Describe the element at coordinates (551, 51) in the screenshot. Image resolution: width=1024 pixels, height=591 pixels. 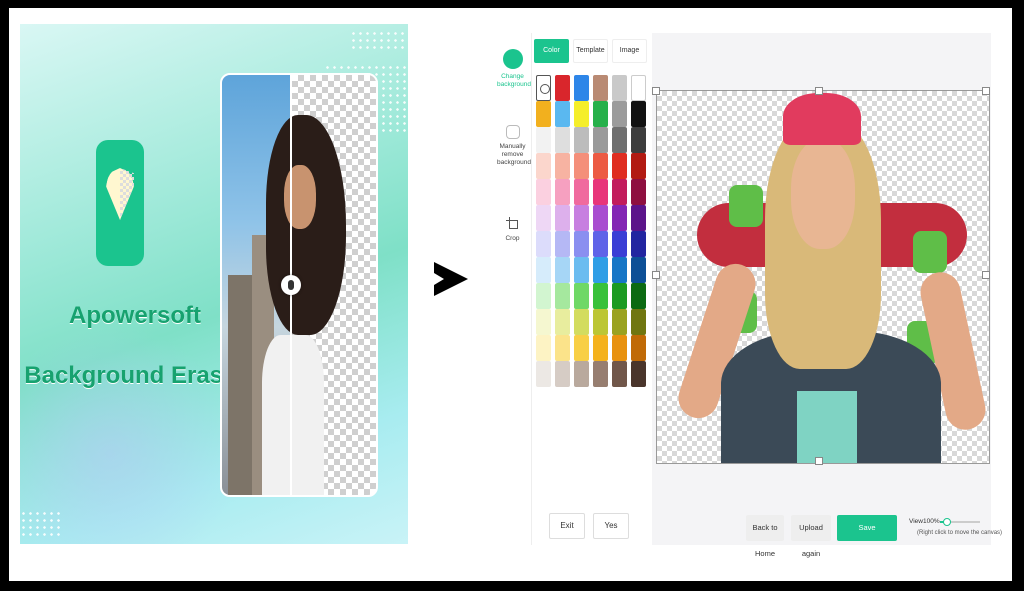
I see `tab-color: Color` at that location.